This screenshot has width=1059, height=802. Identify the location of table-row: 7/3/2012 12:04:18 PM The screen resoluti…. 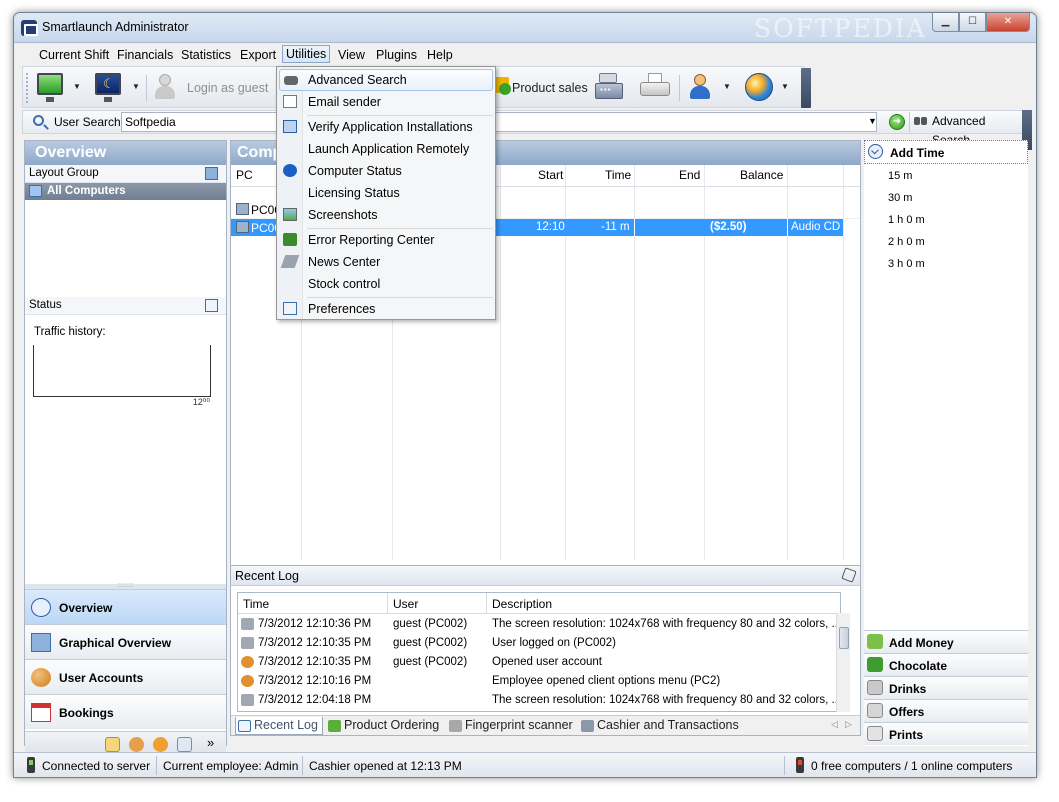
(539, 700).